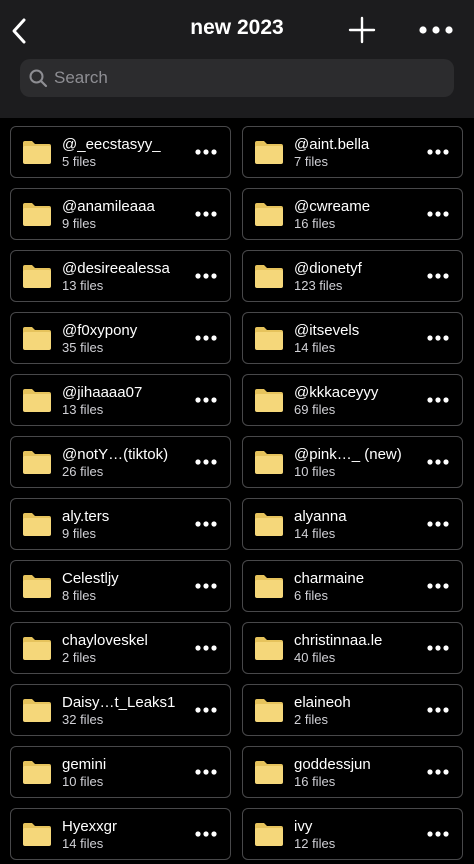 The image size is (474, 864). What do you see at coordinates (315, 843) in the screenshot?
I see `file-count: 12 files` at bounding box center [315, 843].